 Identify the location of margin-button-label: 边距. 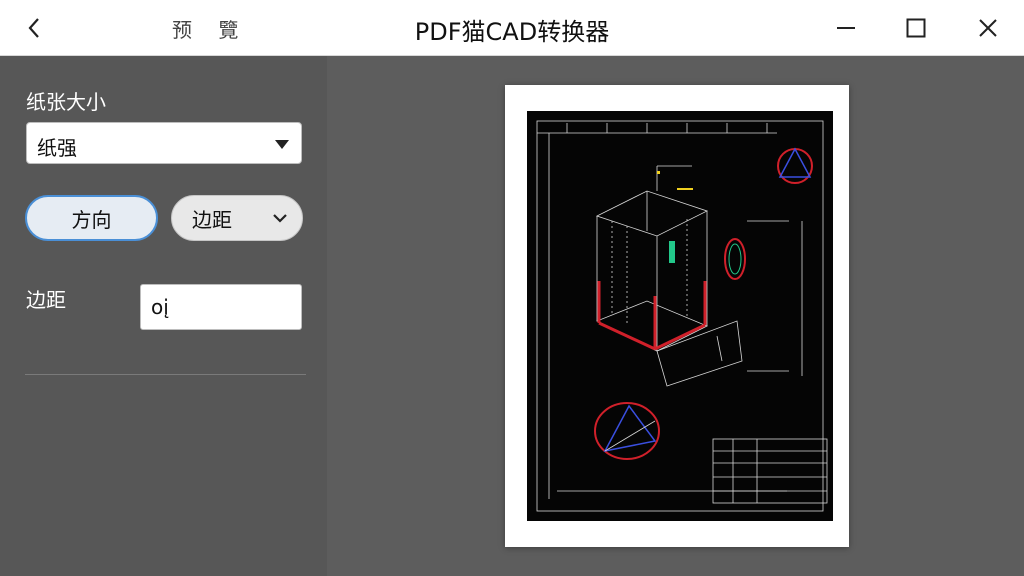
(212, 219).